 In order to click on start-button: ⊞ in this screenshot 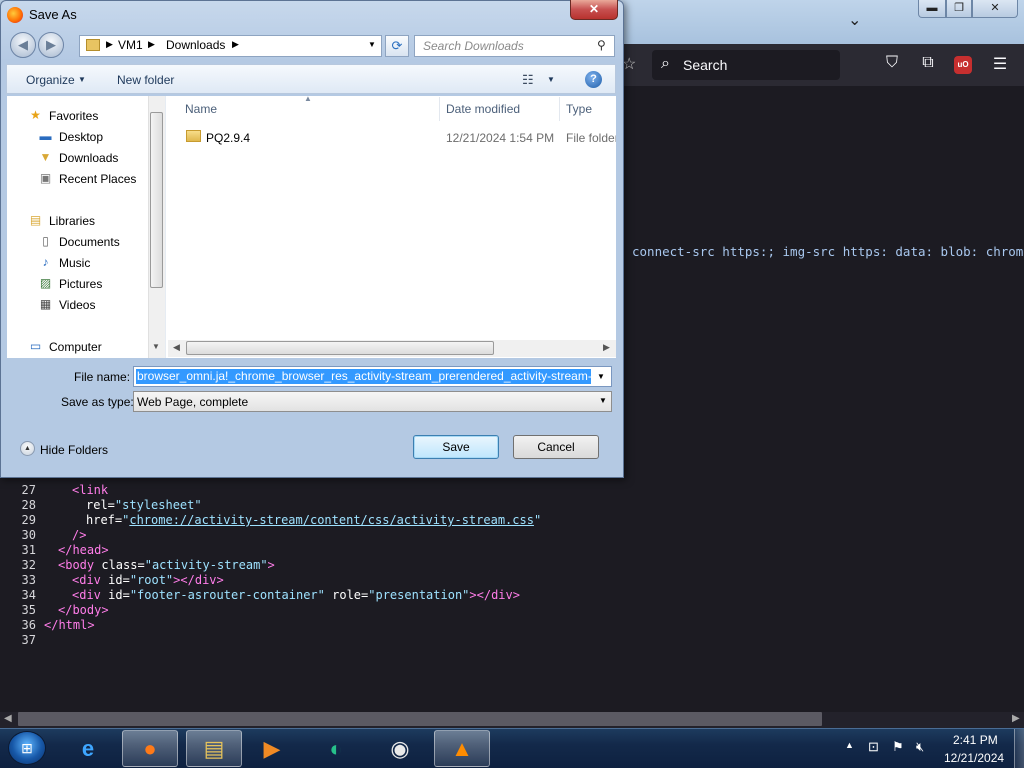, I will do `click(27, 748)`.